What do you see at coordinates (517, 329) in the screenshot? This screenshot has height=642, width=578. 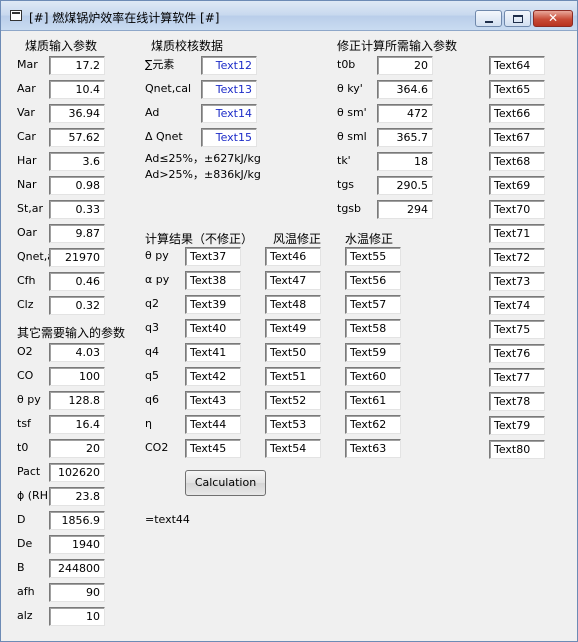 I see `right-output-field: Text75` at bounding box center [517, 329].